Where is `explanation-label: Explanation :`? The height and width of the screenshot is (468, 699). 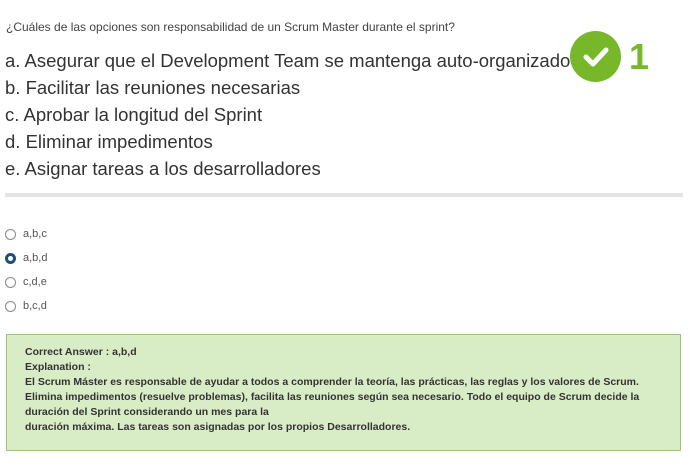
explanation-label: Explanation : is located at coordinates (58, 367).